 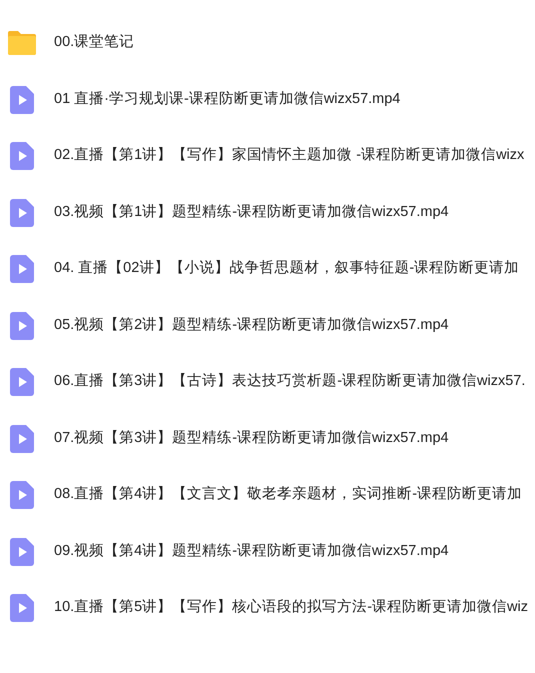 I want to click on file-name: 07.视频【第3讲】题型精练-课程防断更请加微信wizx57.mp4, so click(x=251, y=439).